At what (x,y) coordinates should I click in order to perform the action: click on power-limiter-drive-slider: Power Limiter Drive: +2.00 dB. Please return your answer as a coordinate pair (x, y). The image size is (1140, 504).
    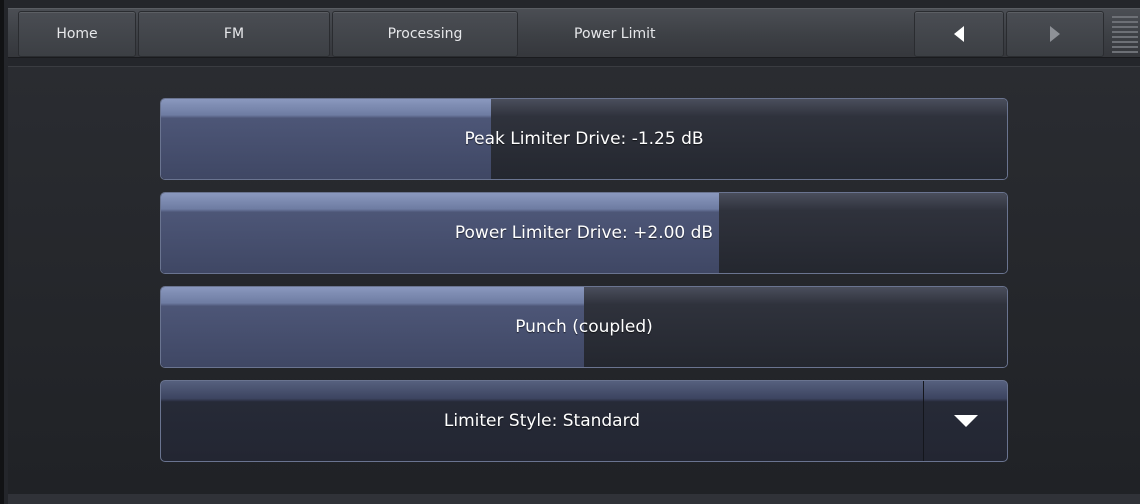
    Looking at the image, I should click on (584, 233).